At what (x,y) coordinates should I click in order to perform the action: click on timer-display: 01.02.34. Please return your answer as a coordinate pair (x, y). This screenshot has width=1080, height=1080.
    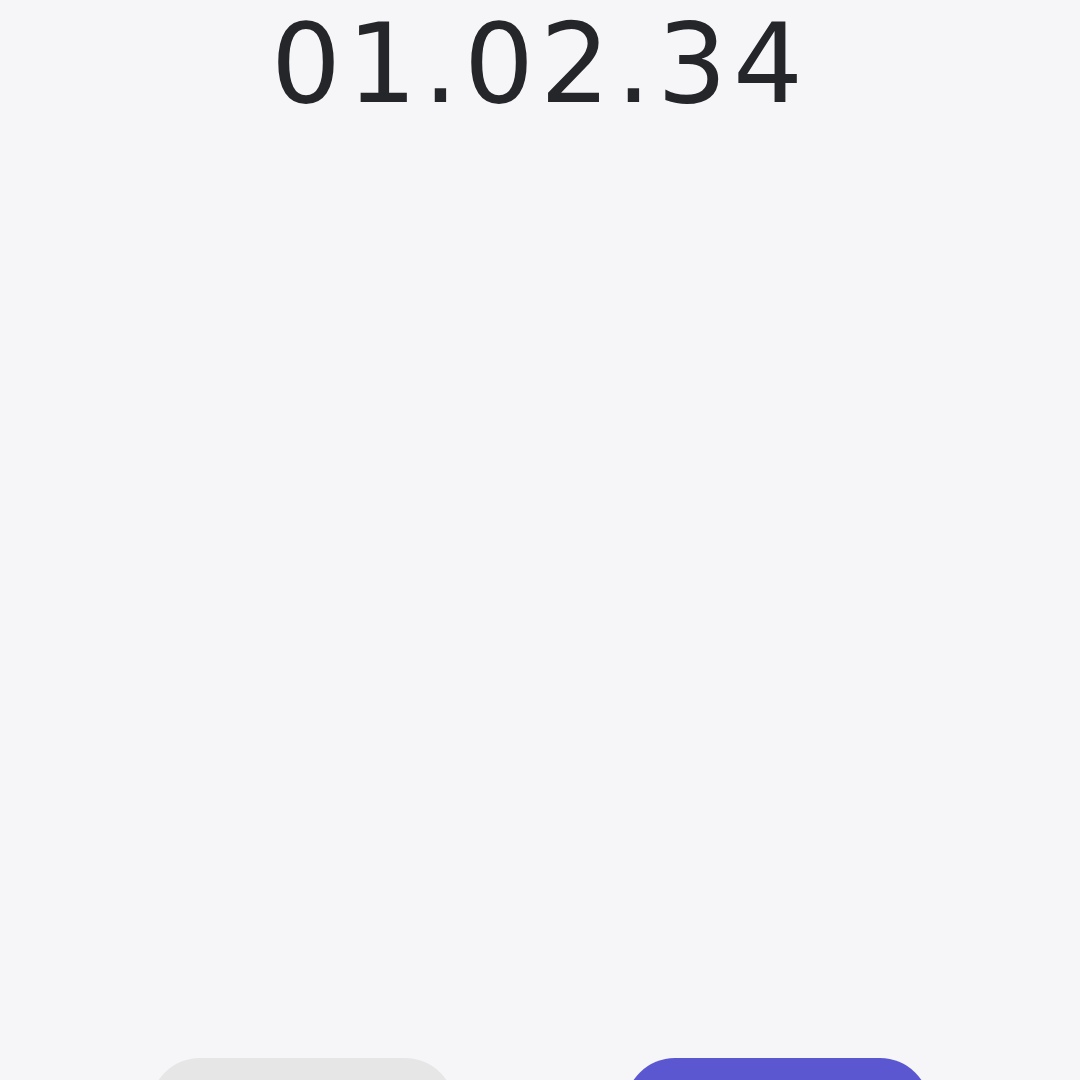
    Looking at the image, I should click on (540, 64).